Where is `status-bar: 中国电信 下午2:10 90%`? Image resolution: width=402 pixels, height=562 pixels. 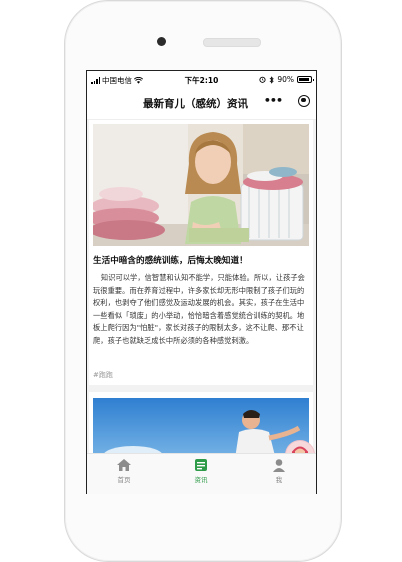 status-bar: 中国电信 下午2:10 90% is located at coordinates (201, 80).